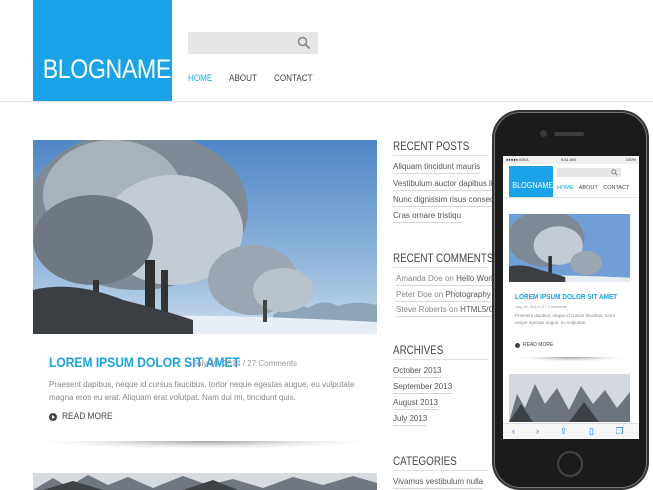 The height and width of the screenshot is (490, 653). I want to click on post-meta: July 30, 2014 / 27 Comments, so click(245, 363).